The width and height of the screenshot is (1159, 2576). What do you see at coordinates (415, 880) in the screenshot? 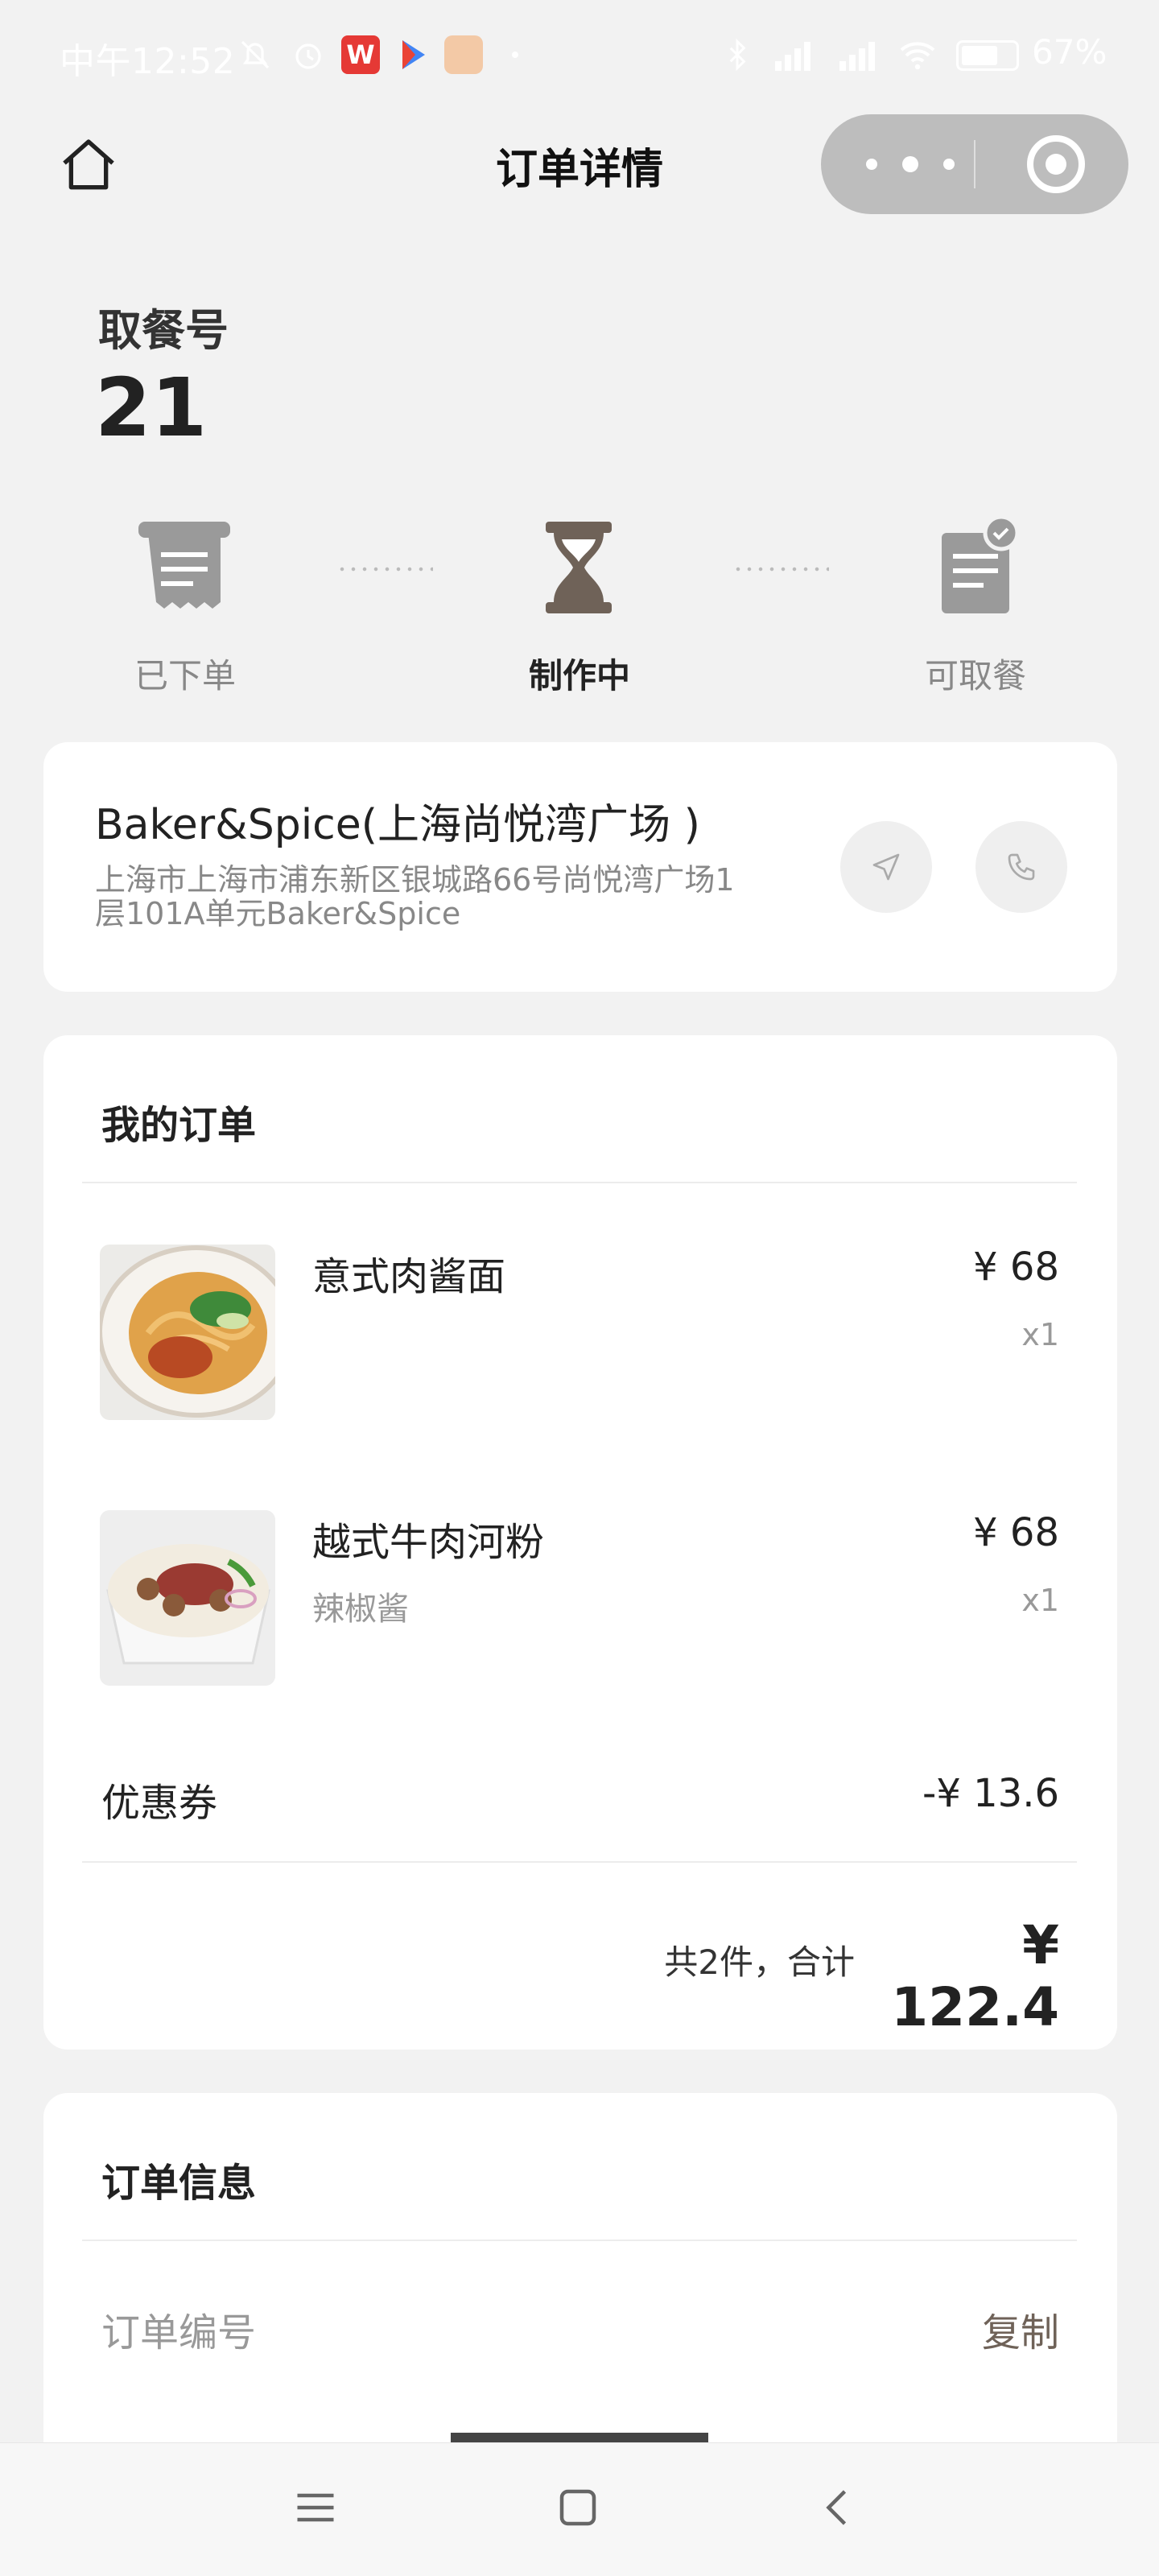
I see `store-address-line1: 上海市上海市浦东新区银城路66号尚悦湾广场1` at bounding box center [415, 880].